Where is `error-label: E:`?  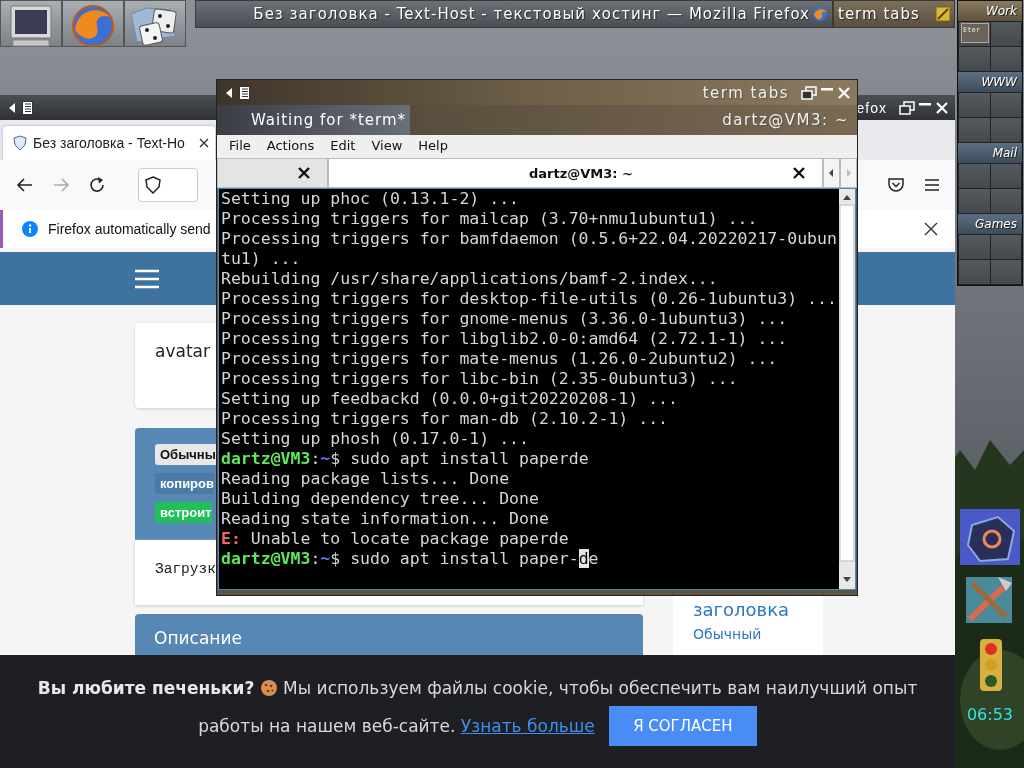 error-label: E: is located at coordinates (231, 538).